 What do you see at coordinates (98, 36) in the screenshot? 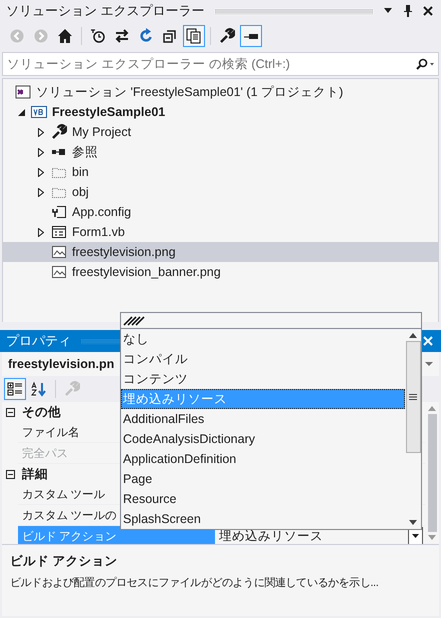
I see `pending-changes-icon` at bounding box center [98, 36].